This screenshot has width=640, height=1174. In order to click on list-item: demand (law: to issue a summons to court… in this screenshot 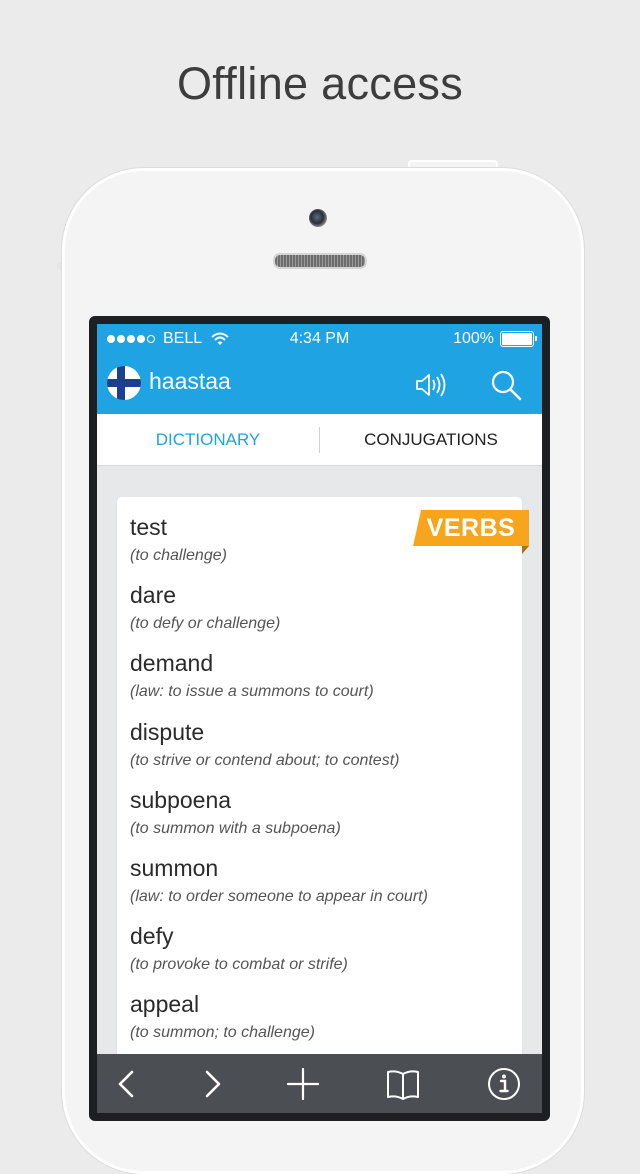, I will do `click(252, 675)`.